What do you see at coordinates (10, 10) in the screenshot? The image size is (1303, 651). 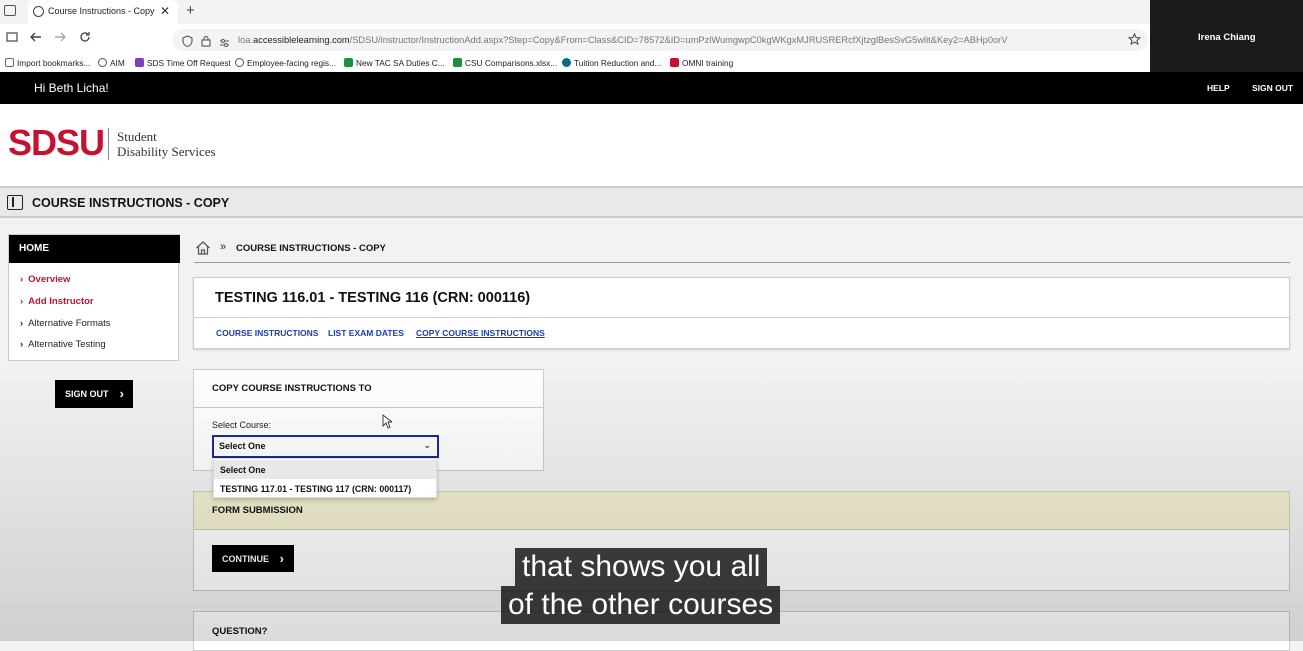 I see `tab-search-icon` at bounding box center [10, 10].